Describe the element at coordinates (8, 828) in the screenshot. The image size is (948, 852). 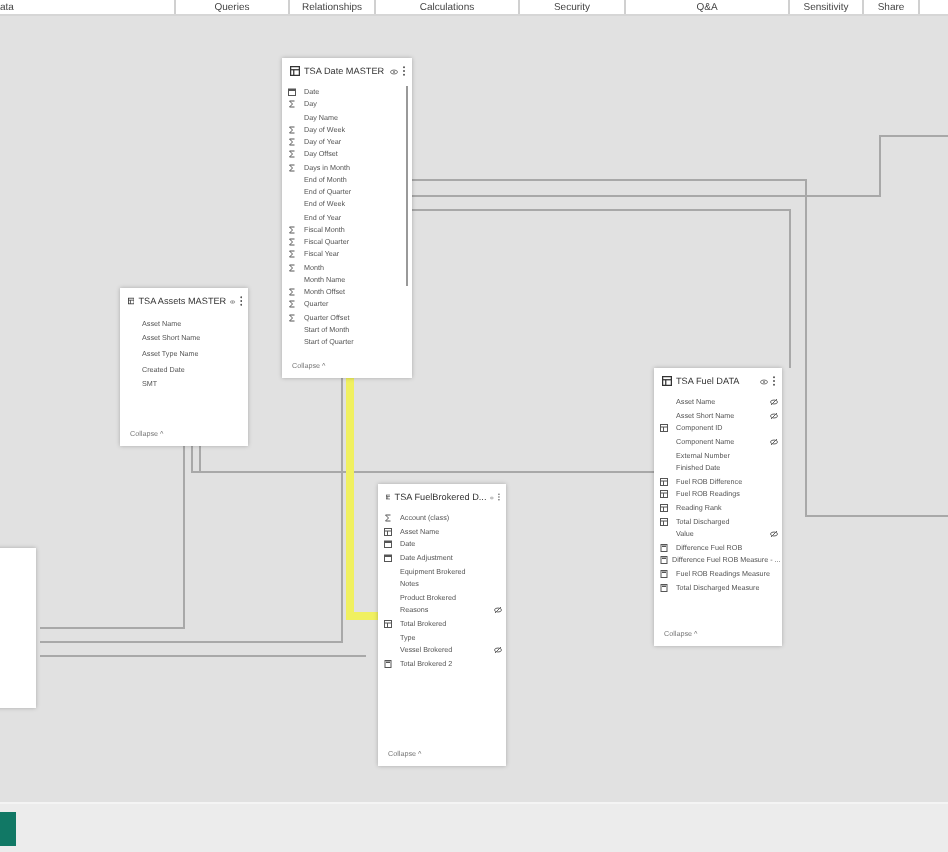
I see `add-page-tab` at that location.